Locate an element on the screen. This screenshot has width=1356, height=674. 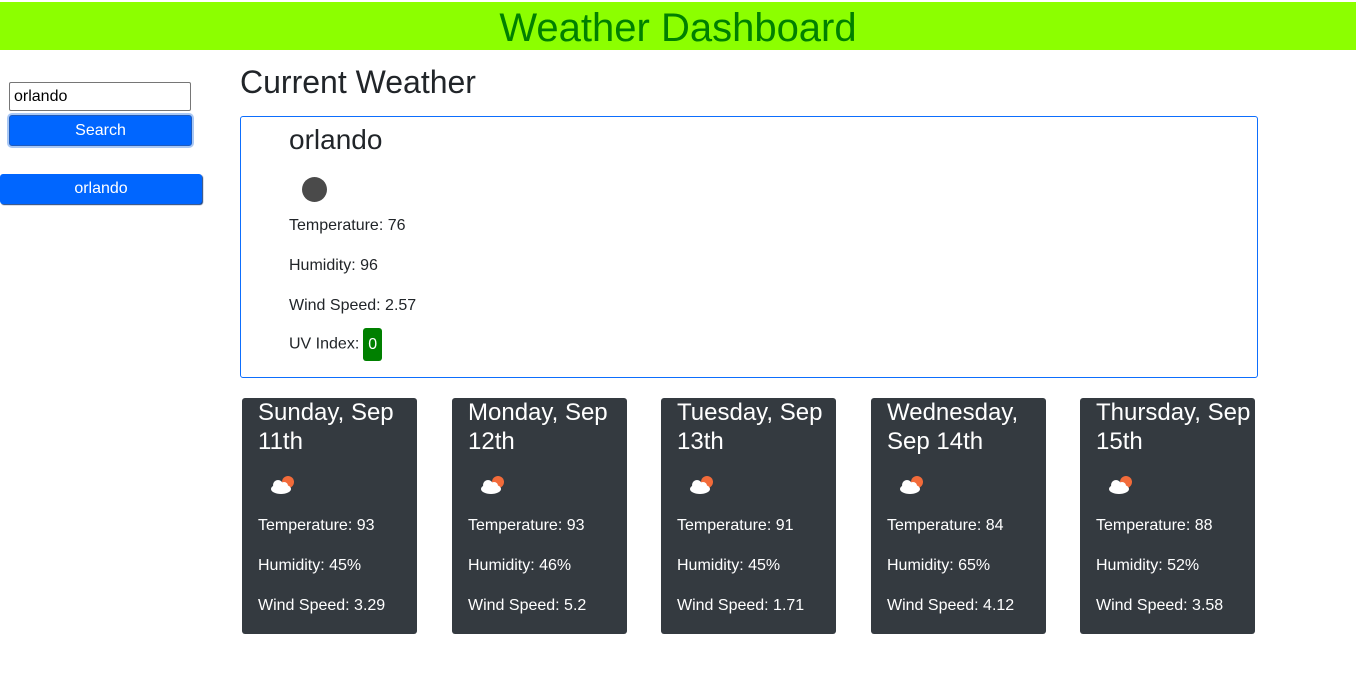
uv-index-badge: 0 is located at coordinates (373, 344).